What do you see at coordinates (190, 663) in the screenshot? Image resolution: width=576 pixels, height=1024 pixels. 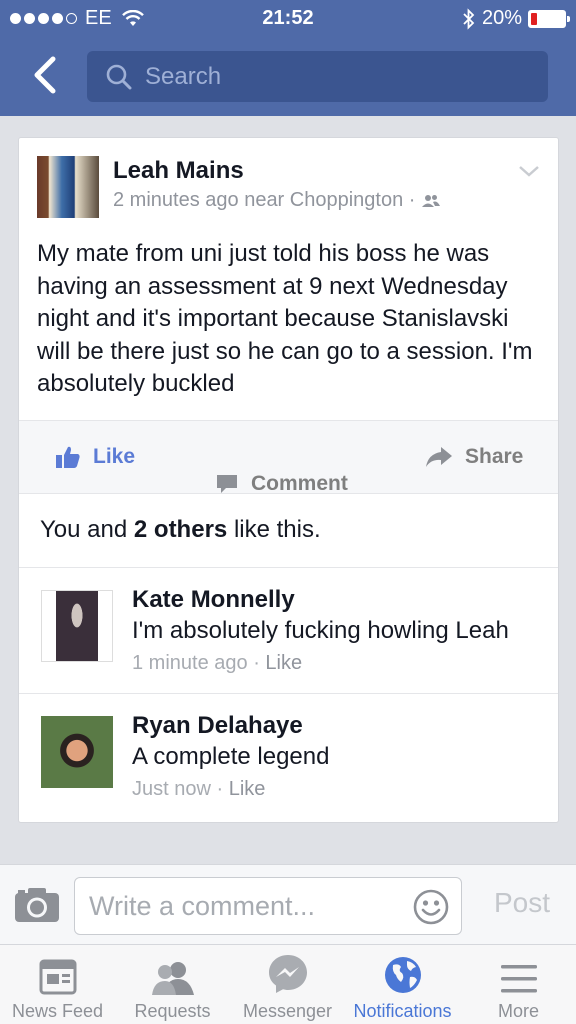 I see `comment-time: 1 minute ago` at bounding box center [190, 663].